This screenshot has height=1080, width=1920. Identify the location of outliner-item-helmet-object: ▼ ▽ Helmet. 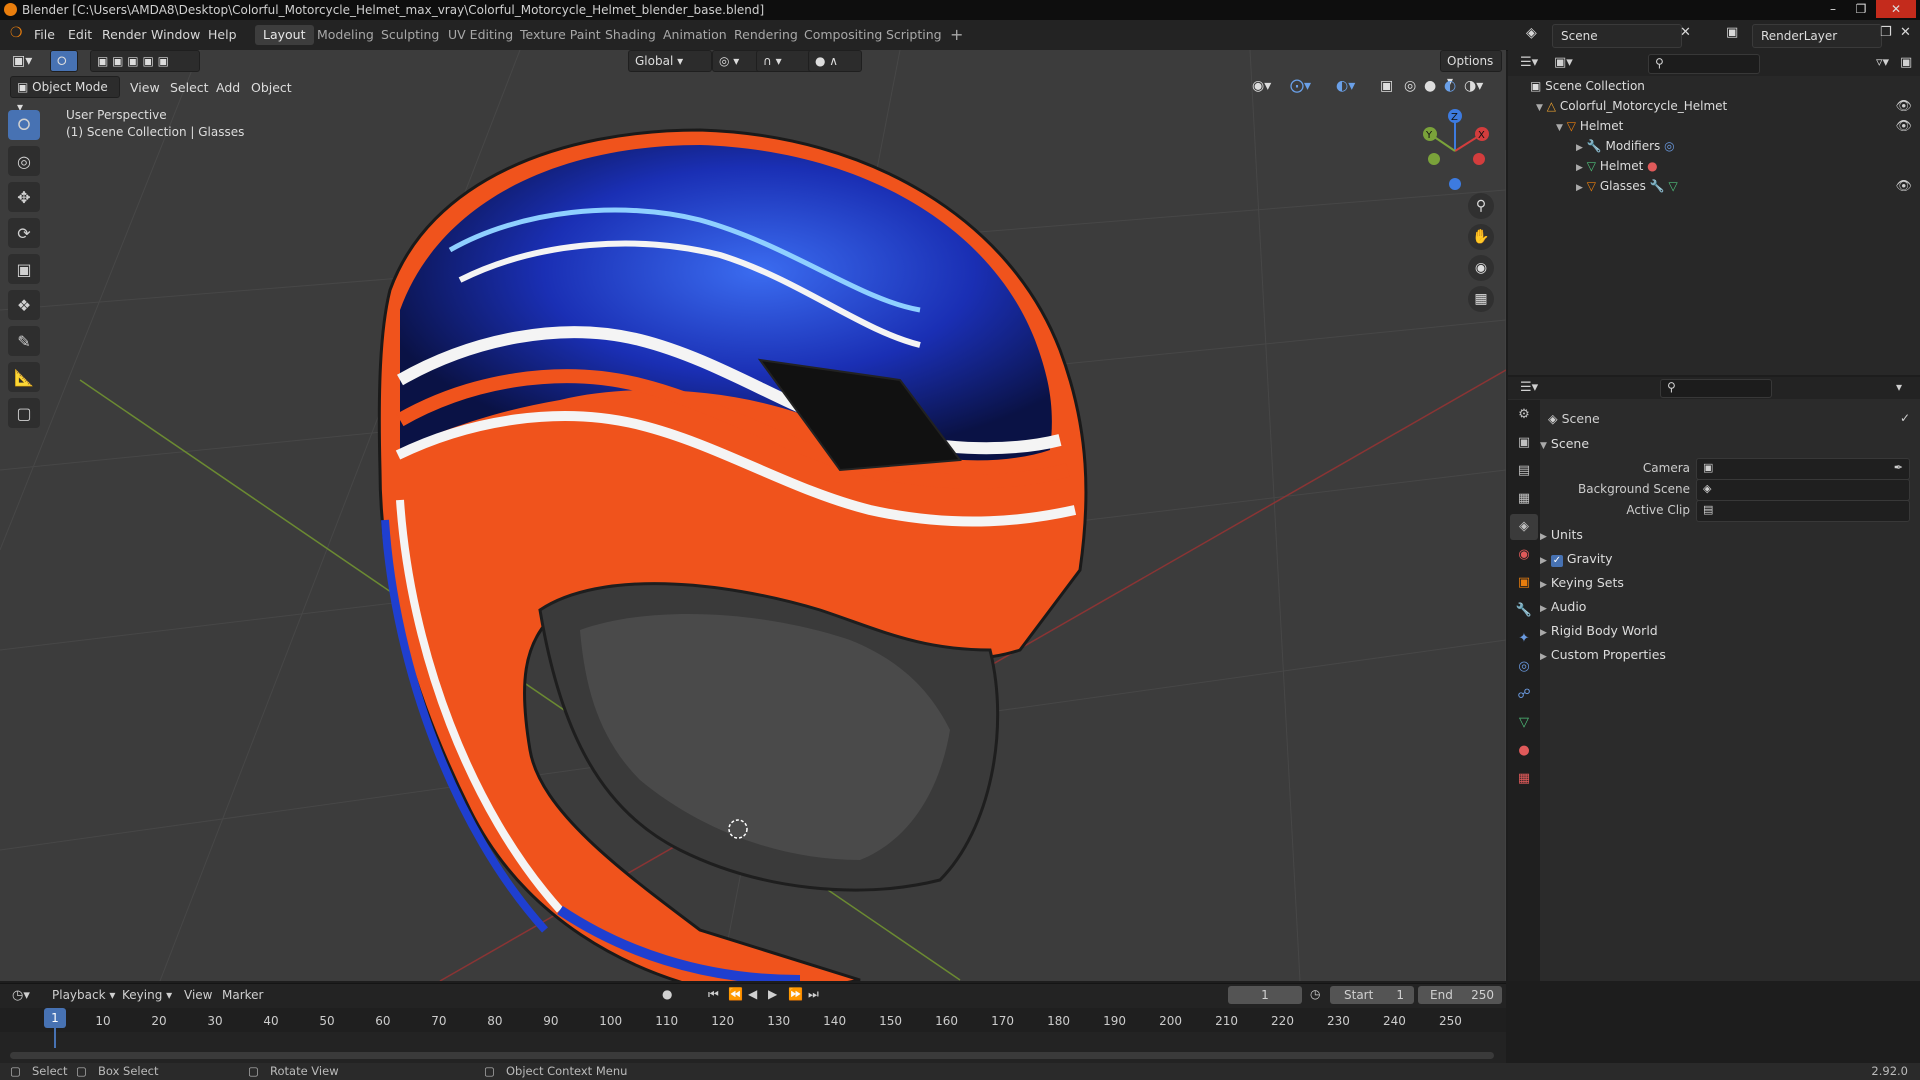
(1589, 126).